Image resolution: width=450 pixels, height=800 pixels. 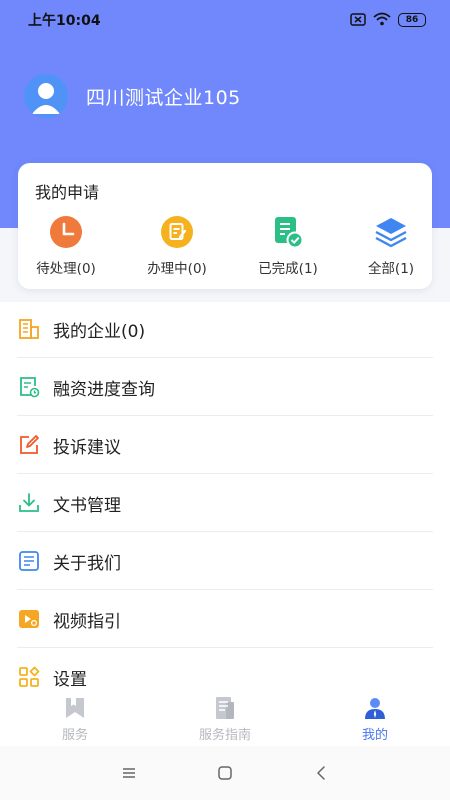 I want to click on menu-label: 融资进度查询, so click(x=104, y=389).